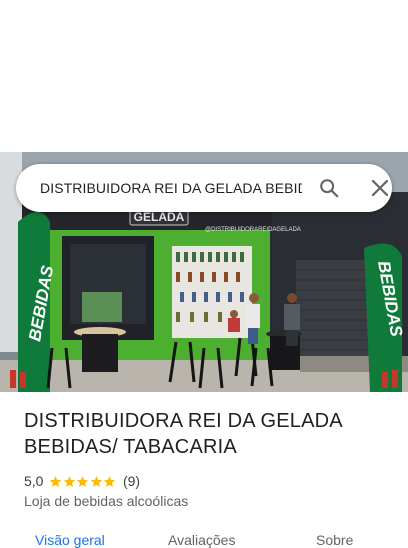 The image size is (408, 548). I want to click on star-rating, so click(83, 481).